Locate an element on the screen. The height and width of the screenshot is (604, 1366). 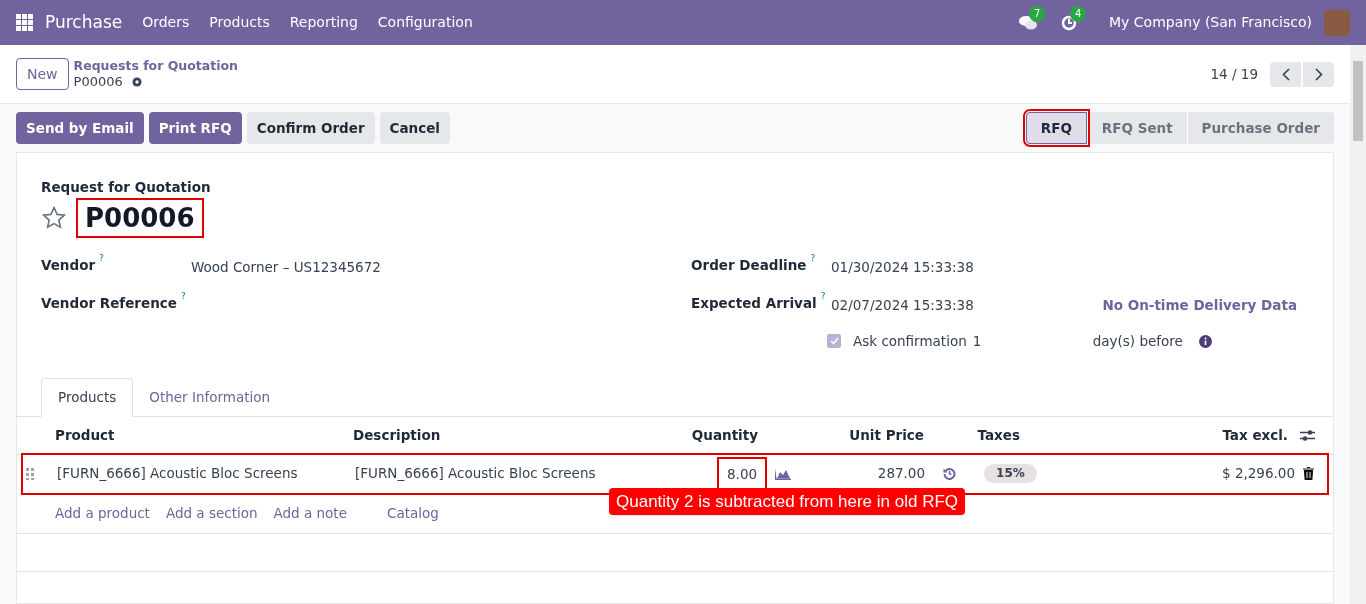
days-suffix: day(s) before is located at coordinates (1137, 342).